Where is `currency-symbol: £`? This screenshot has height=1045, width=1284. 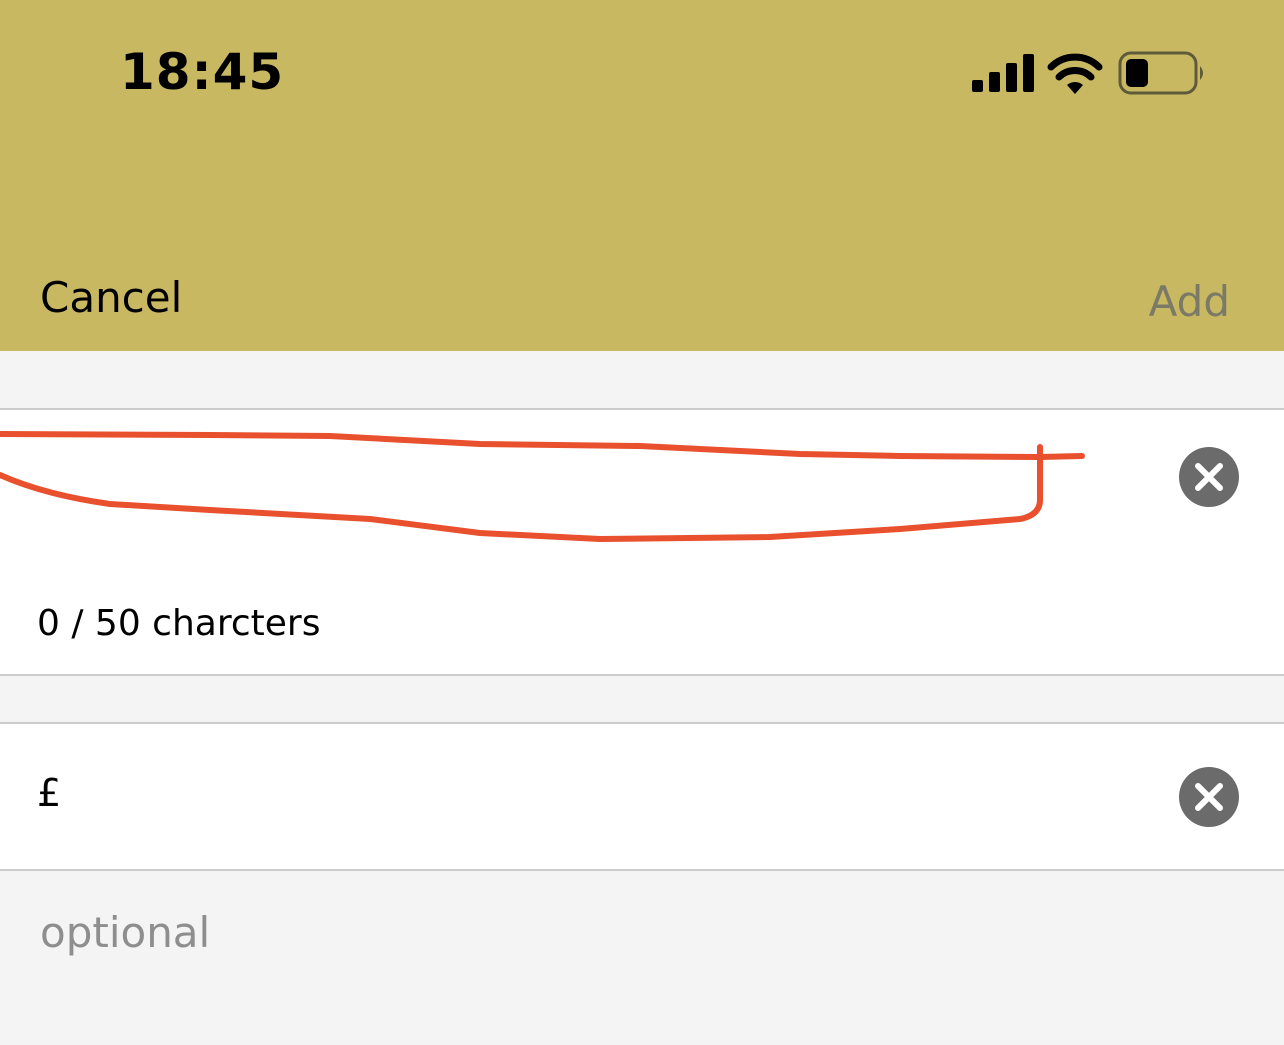 currency-symbol: £ is located at coordinates (49, 793).